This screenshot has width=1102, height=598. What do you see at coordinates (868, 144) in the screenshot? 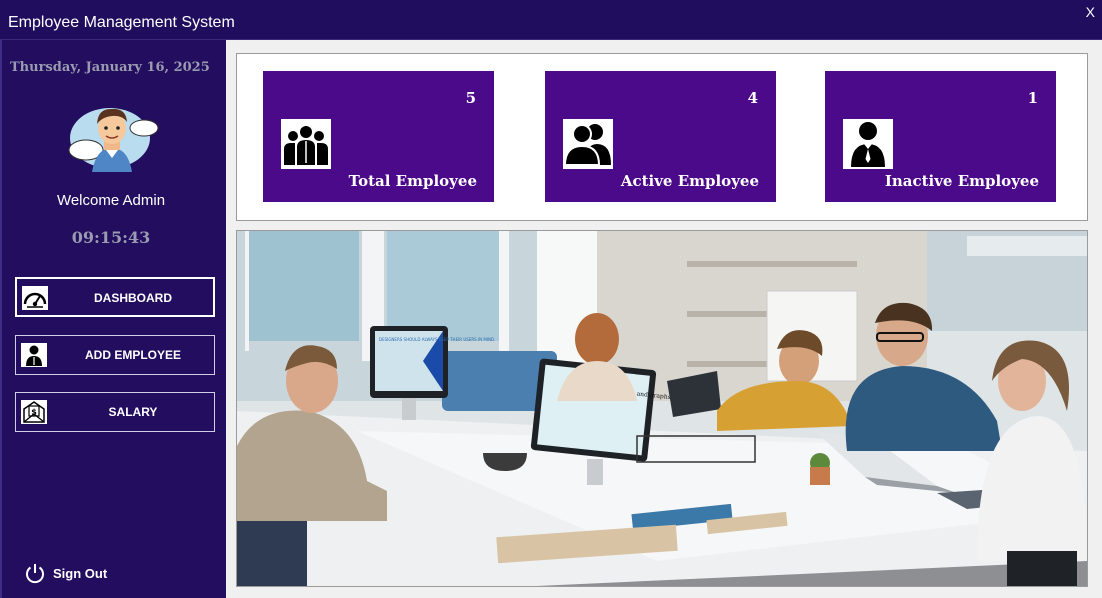
I see `single-user-icon` at bounding box center [868, 144].